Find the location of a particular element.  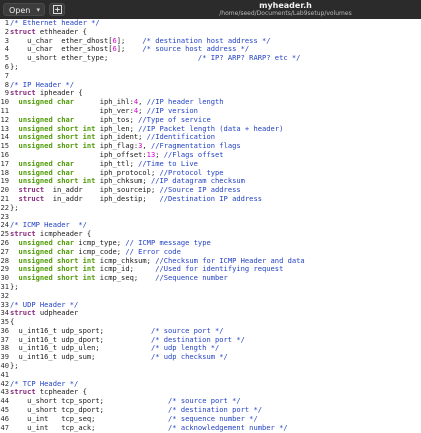

code-token: icmp_chksum; is located at coordinates (125, 260).